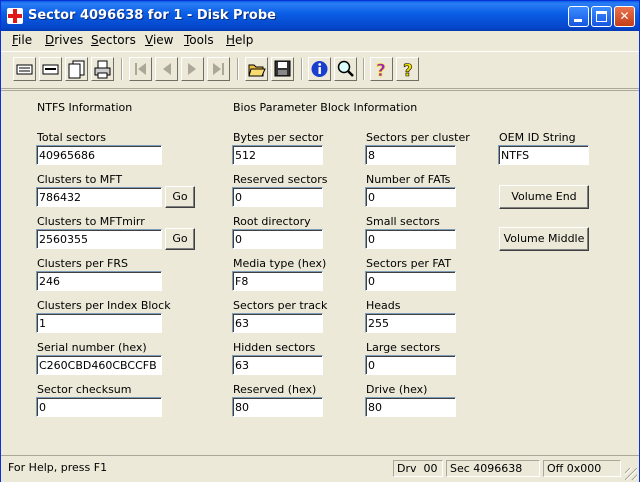 The width and height of the screenshot is (640, 482). What do you see at coordinates (85, 107) in the screenshot?
I see `ntfs-section-title: NTFS Information` at bounding box center [85, 107].